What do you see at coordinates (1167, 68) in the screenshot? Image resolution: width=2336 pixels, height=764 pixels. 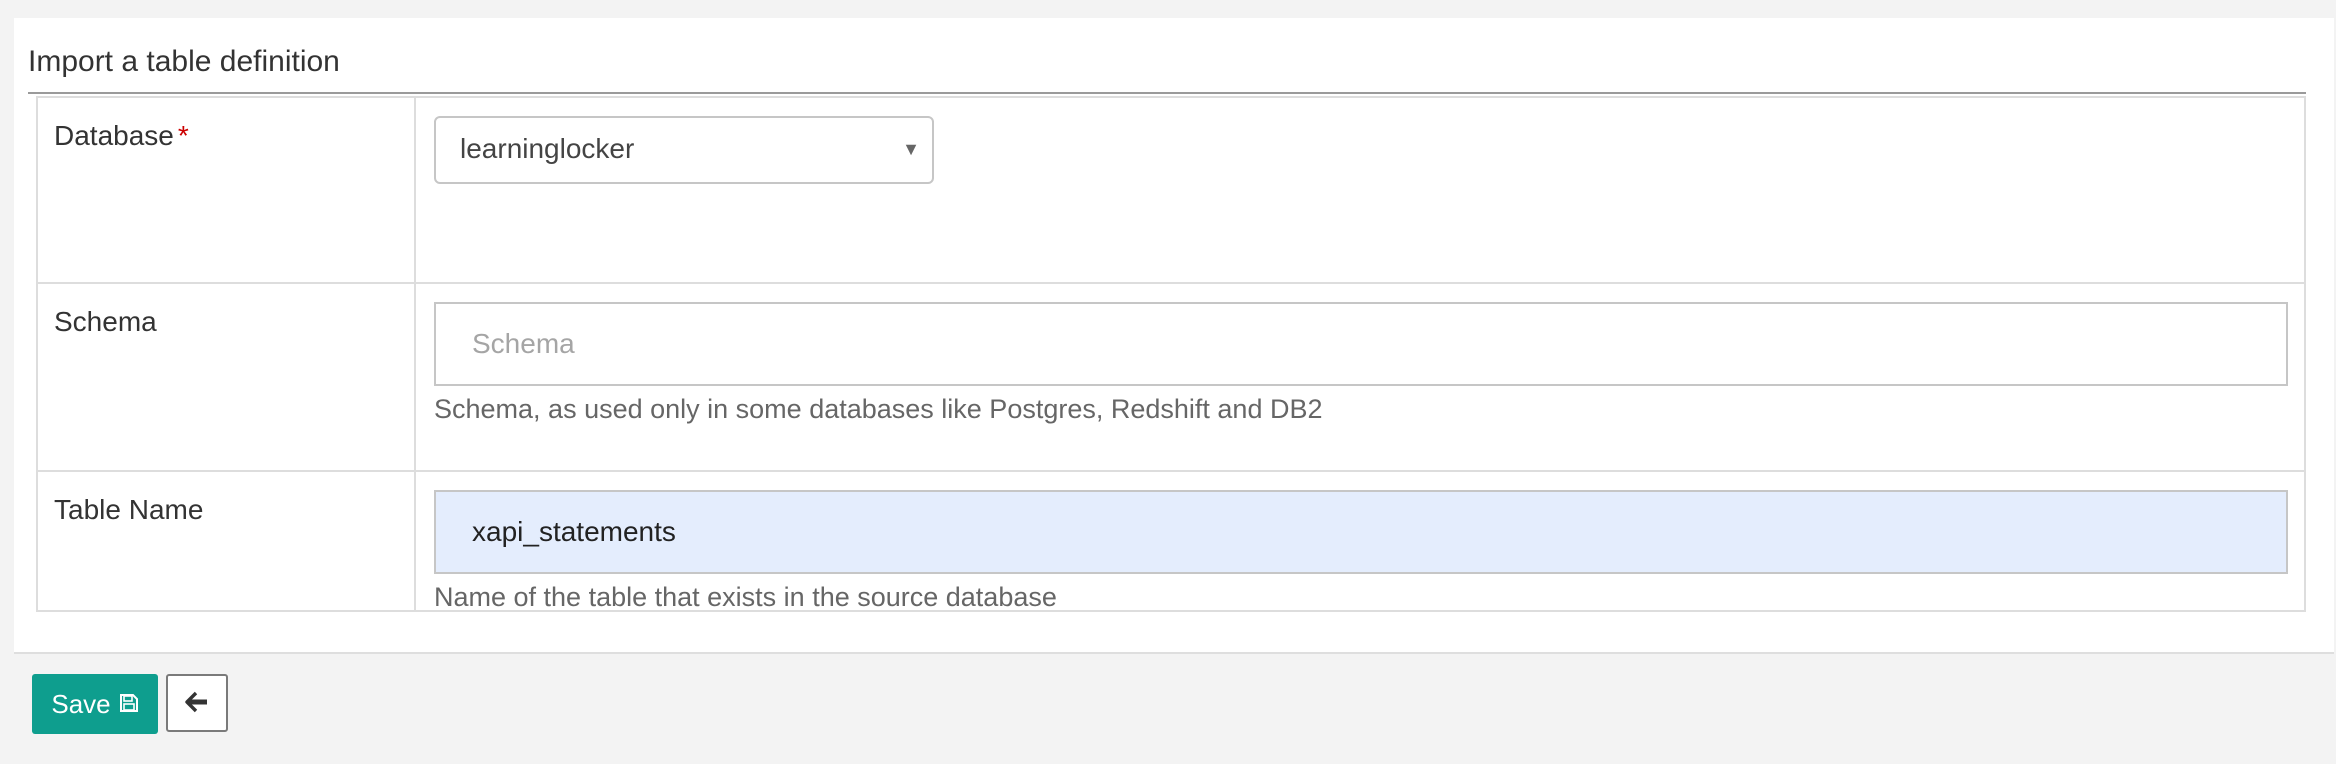 I see `form-title: Import a table definition` at bounding box center [1167, 68].